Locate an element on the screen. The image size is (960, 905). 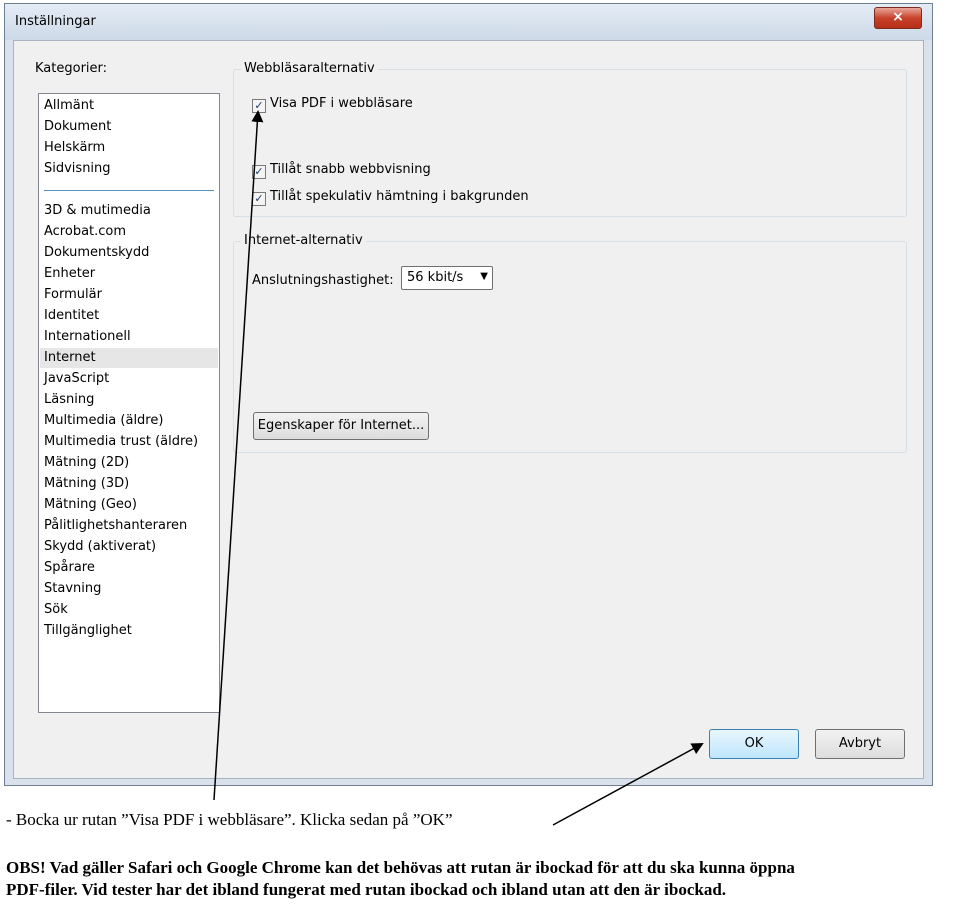
arrow-to-checkbox is located at coordinates (238, 455).